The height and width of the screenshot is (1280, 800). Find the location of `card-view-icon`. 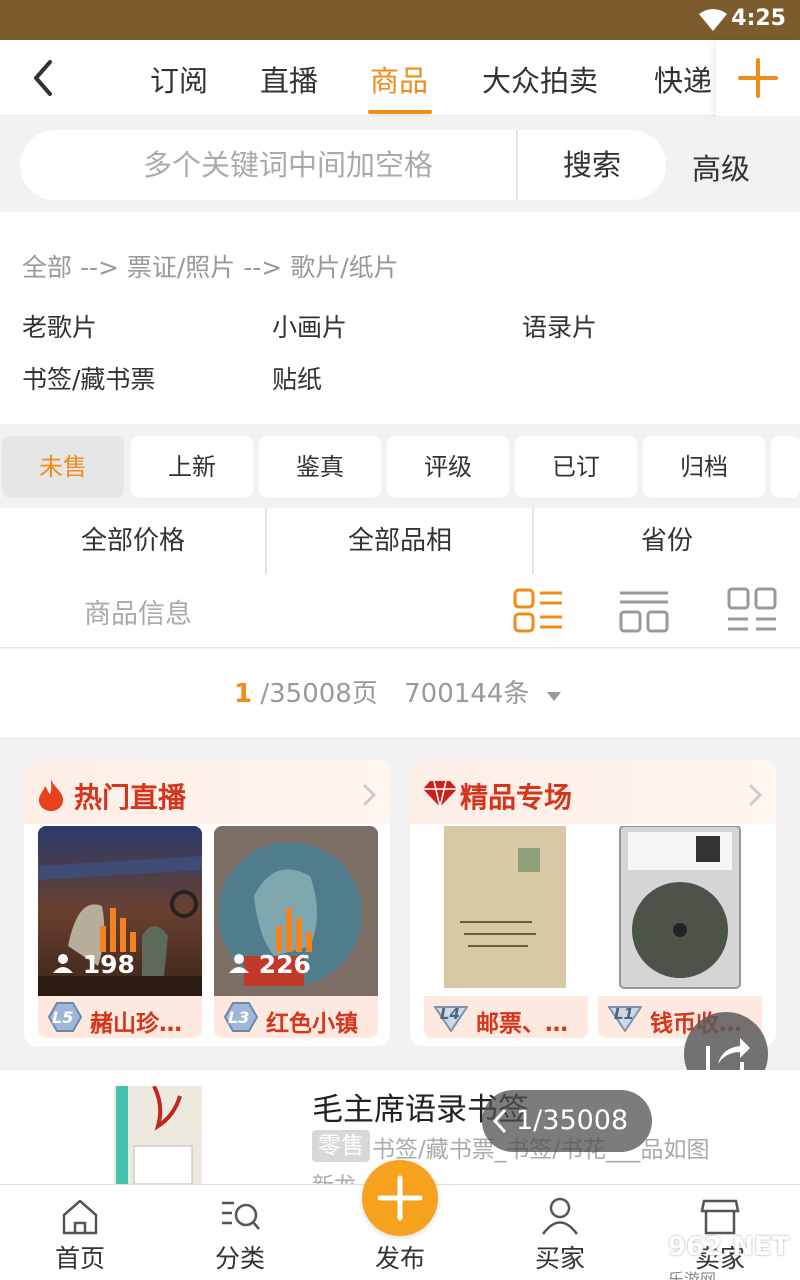

card-view-icon is located at coordinates (644, 611).